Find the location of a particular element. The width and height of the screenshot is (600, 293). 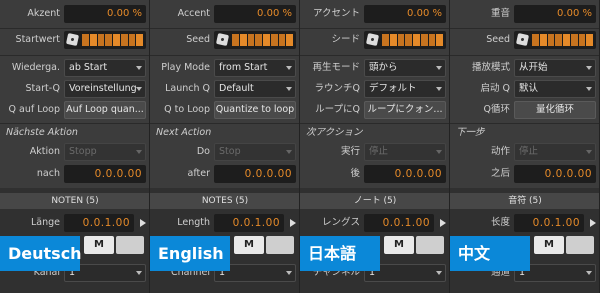

launch-q-value: Default is located at coordinates (236, 88).